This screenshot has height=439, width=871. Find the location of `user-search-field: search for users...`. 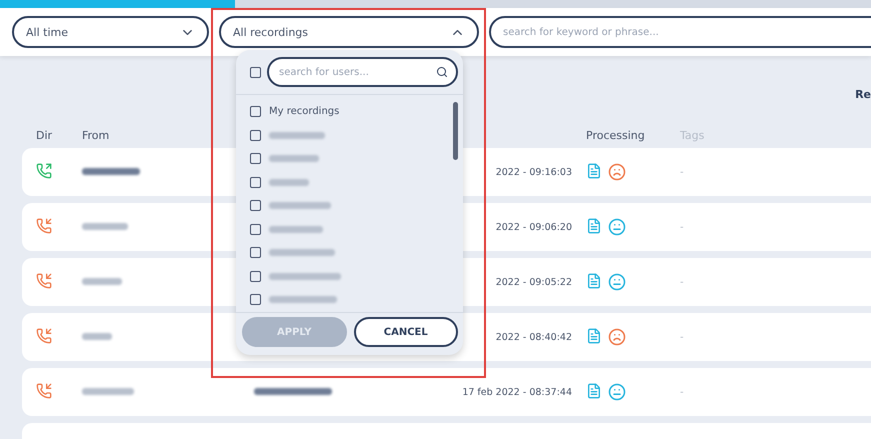

user-search-field: search for users... is located at coordinates (362, 72).